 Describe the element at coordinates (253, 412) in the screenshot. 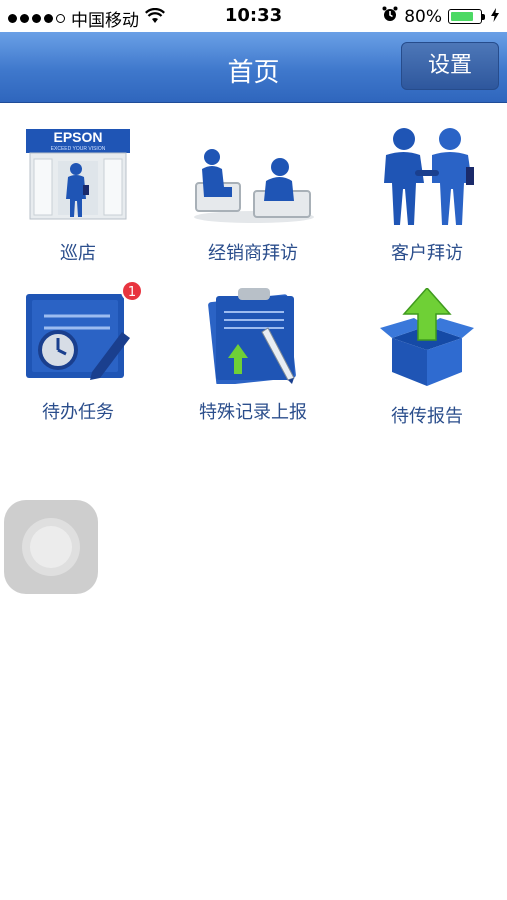

I see `tile-label: 特殊记录上报` at that location.